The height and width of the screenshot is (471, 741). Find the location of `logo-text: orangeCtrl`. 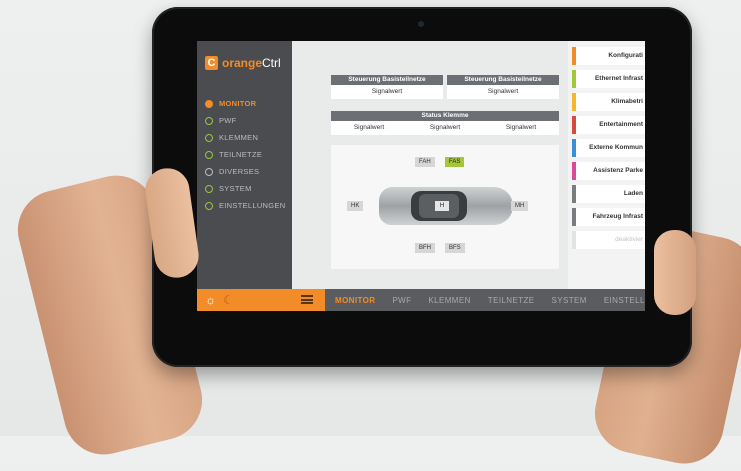

logo-text: orangeCtrl is located at coordinates (251, 63).